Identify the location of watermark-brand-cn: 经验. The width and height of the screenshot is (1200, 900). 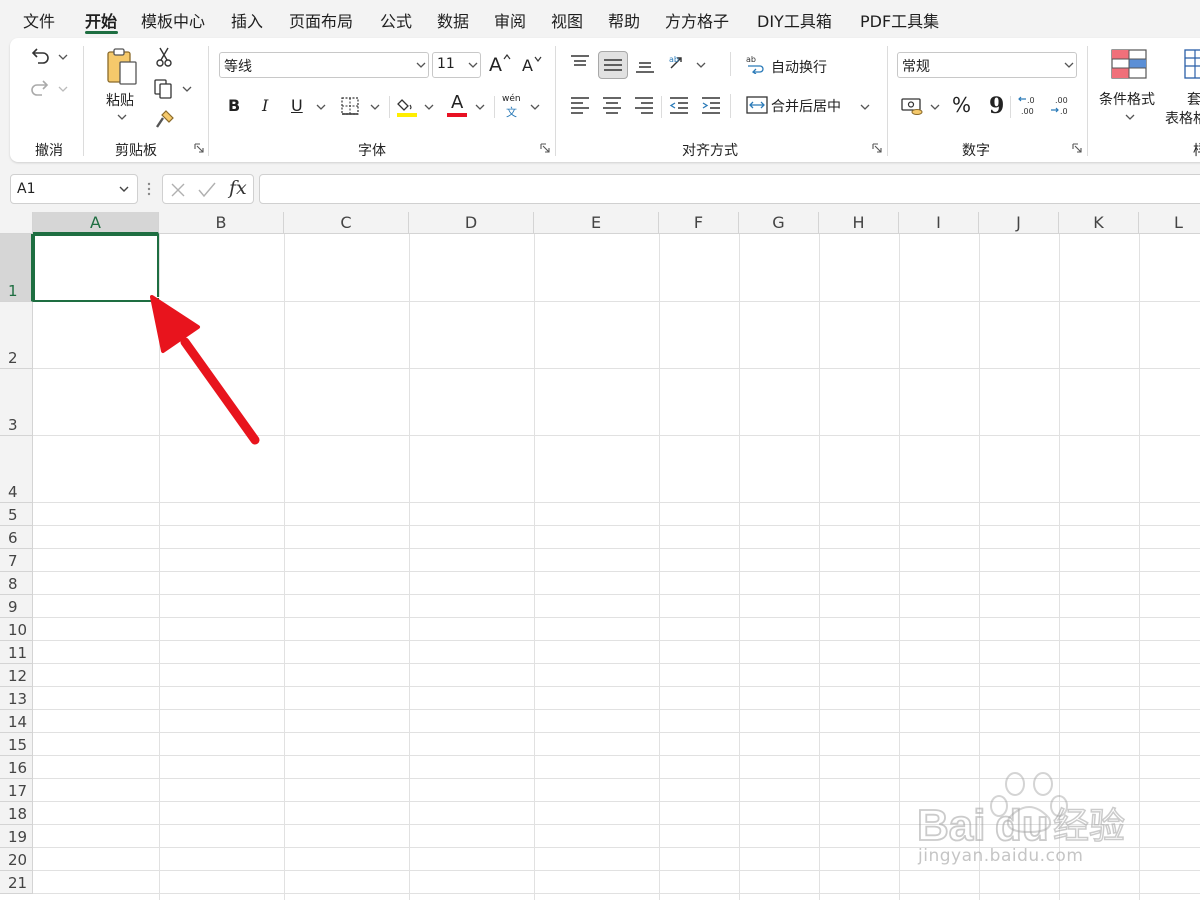
(1089, 826).